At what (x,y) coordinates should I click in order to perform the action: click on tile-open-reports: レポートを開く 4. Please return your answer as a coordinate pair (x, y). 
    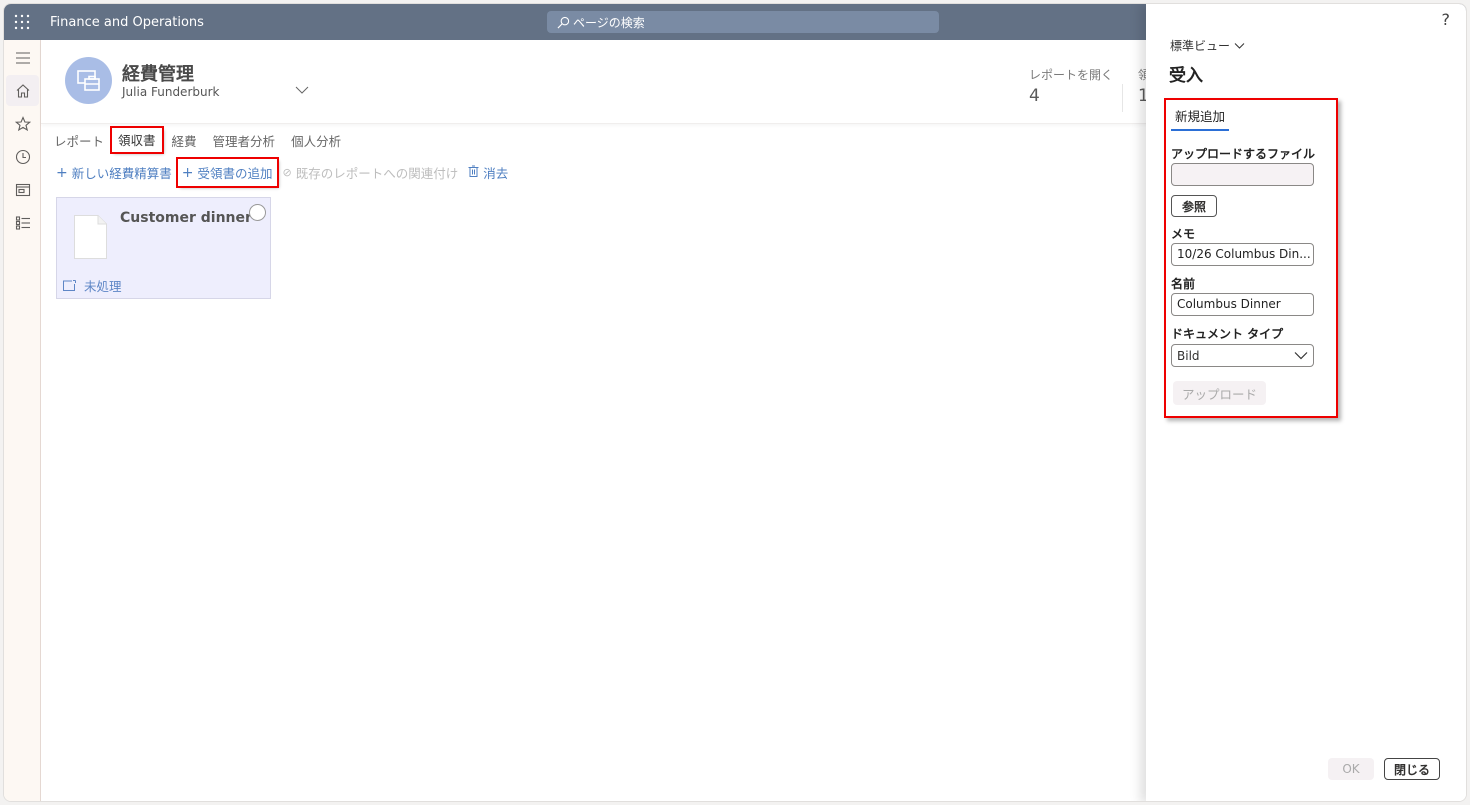
    Looking at the image, I should click on (1071, 86).